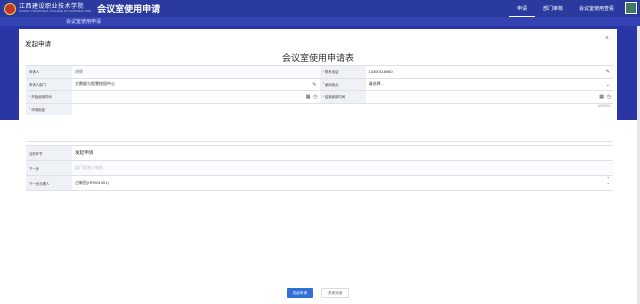 The width and height of the screenshot is (640, 304). What do you see at coordinates (490, 97) in the screenshot?
I see `end-time-field: ▦ ◷` at bounding box center [490, 97].